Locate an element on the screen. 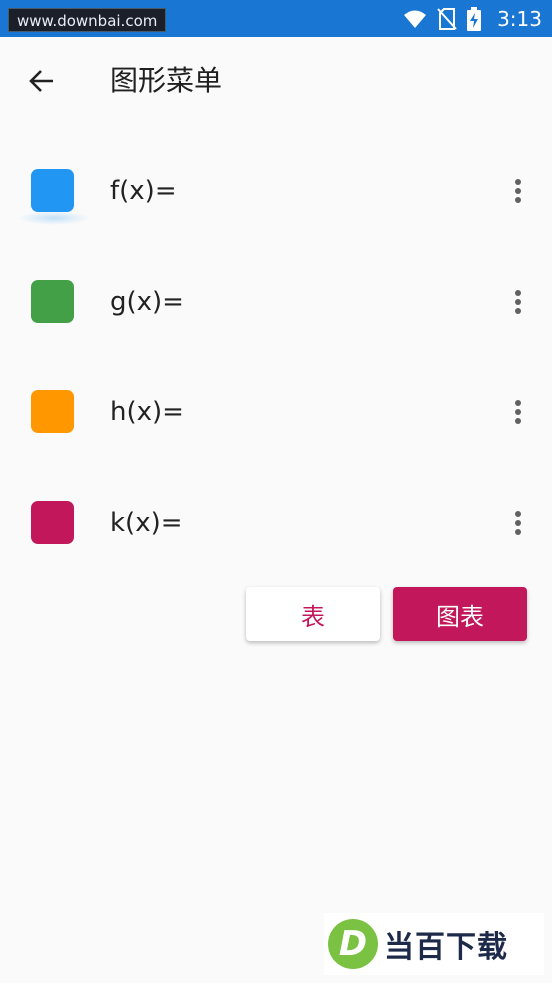 The image size is (552, 983). status-icons: 3:13 is located at coordinates (472, 18).